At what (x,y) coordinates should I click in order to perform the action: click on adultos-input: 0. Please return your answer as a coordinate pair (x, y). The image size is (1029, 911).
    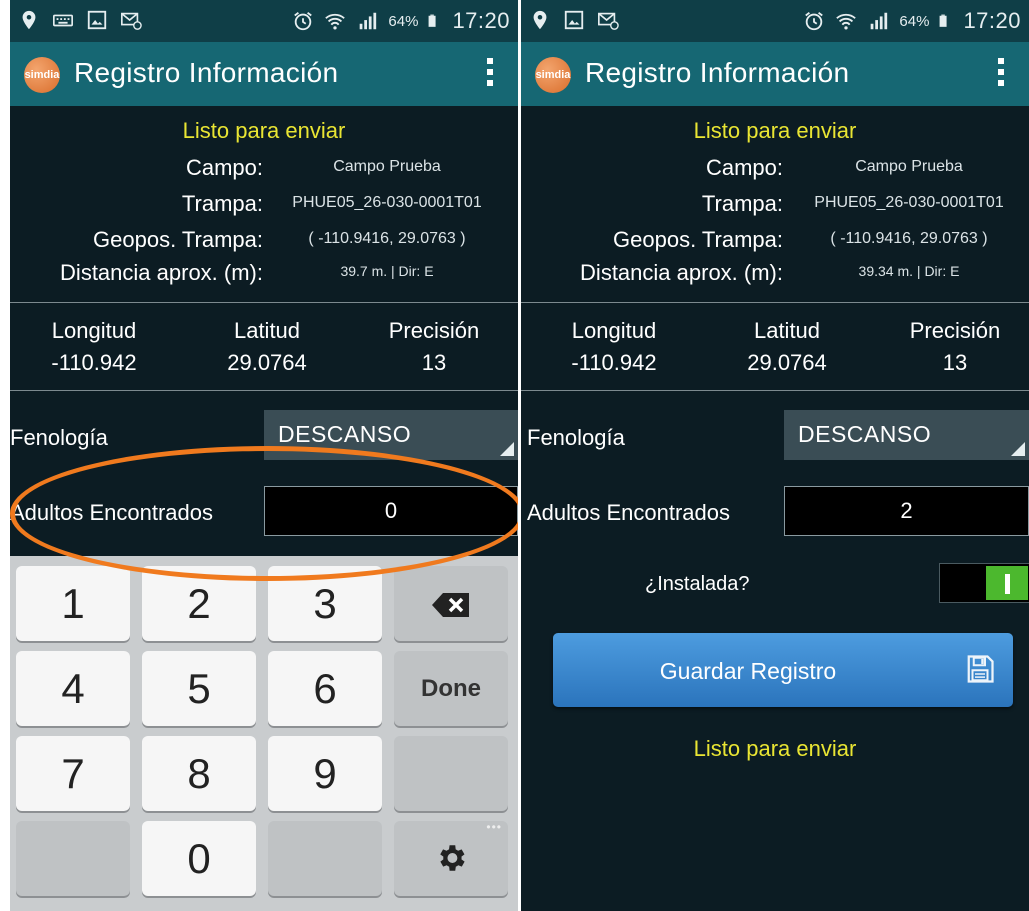
    Looking at the image, I should click on (391, 511).